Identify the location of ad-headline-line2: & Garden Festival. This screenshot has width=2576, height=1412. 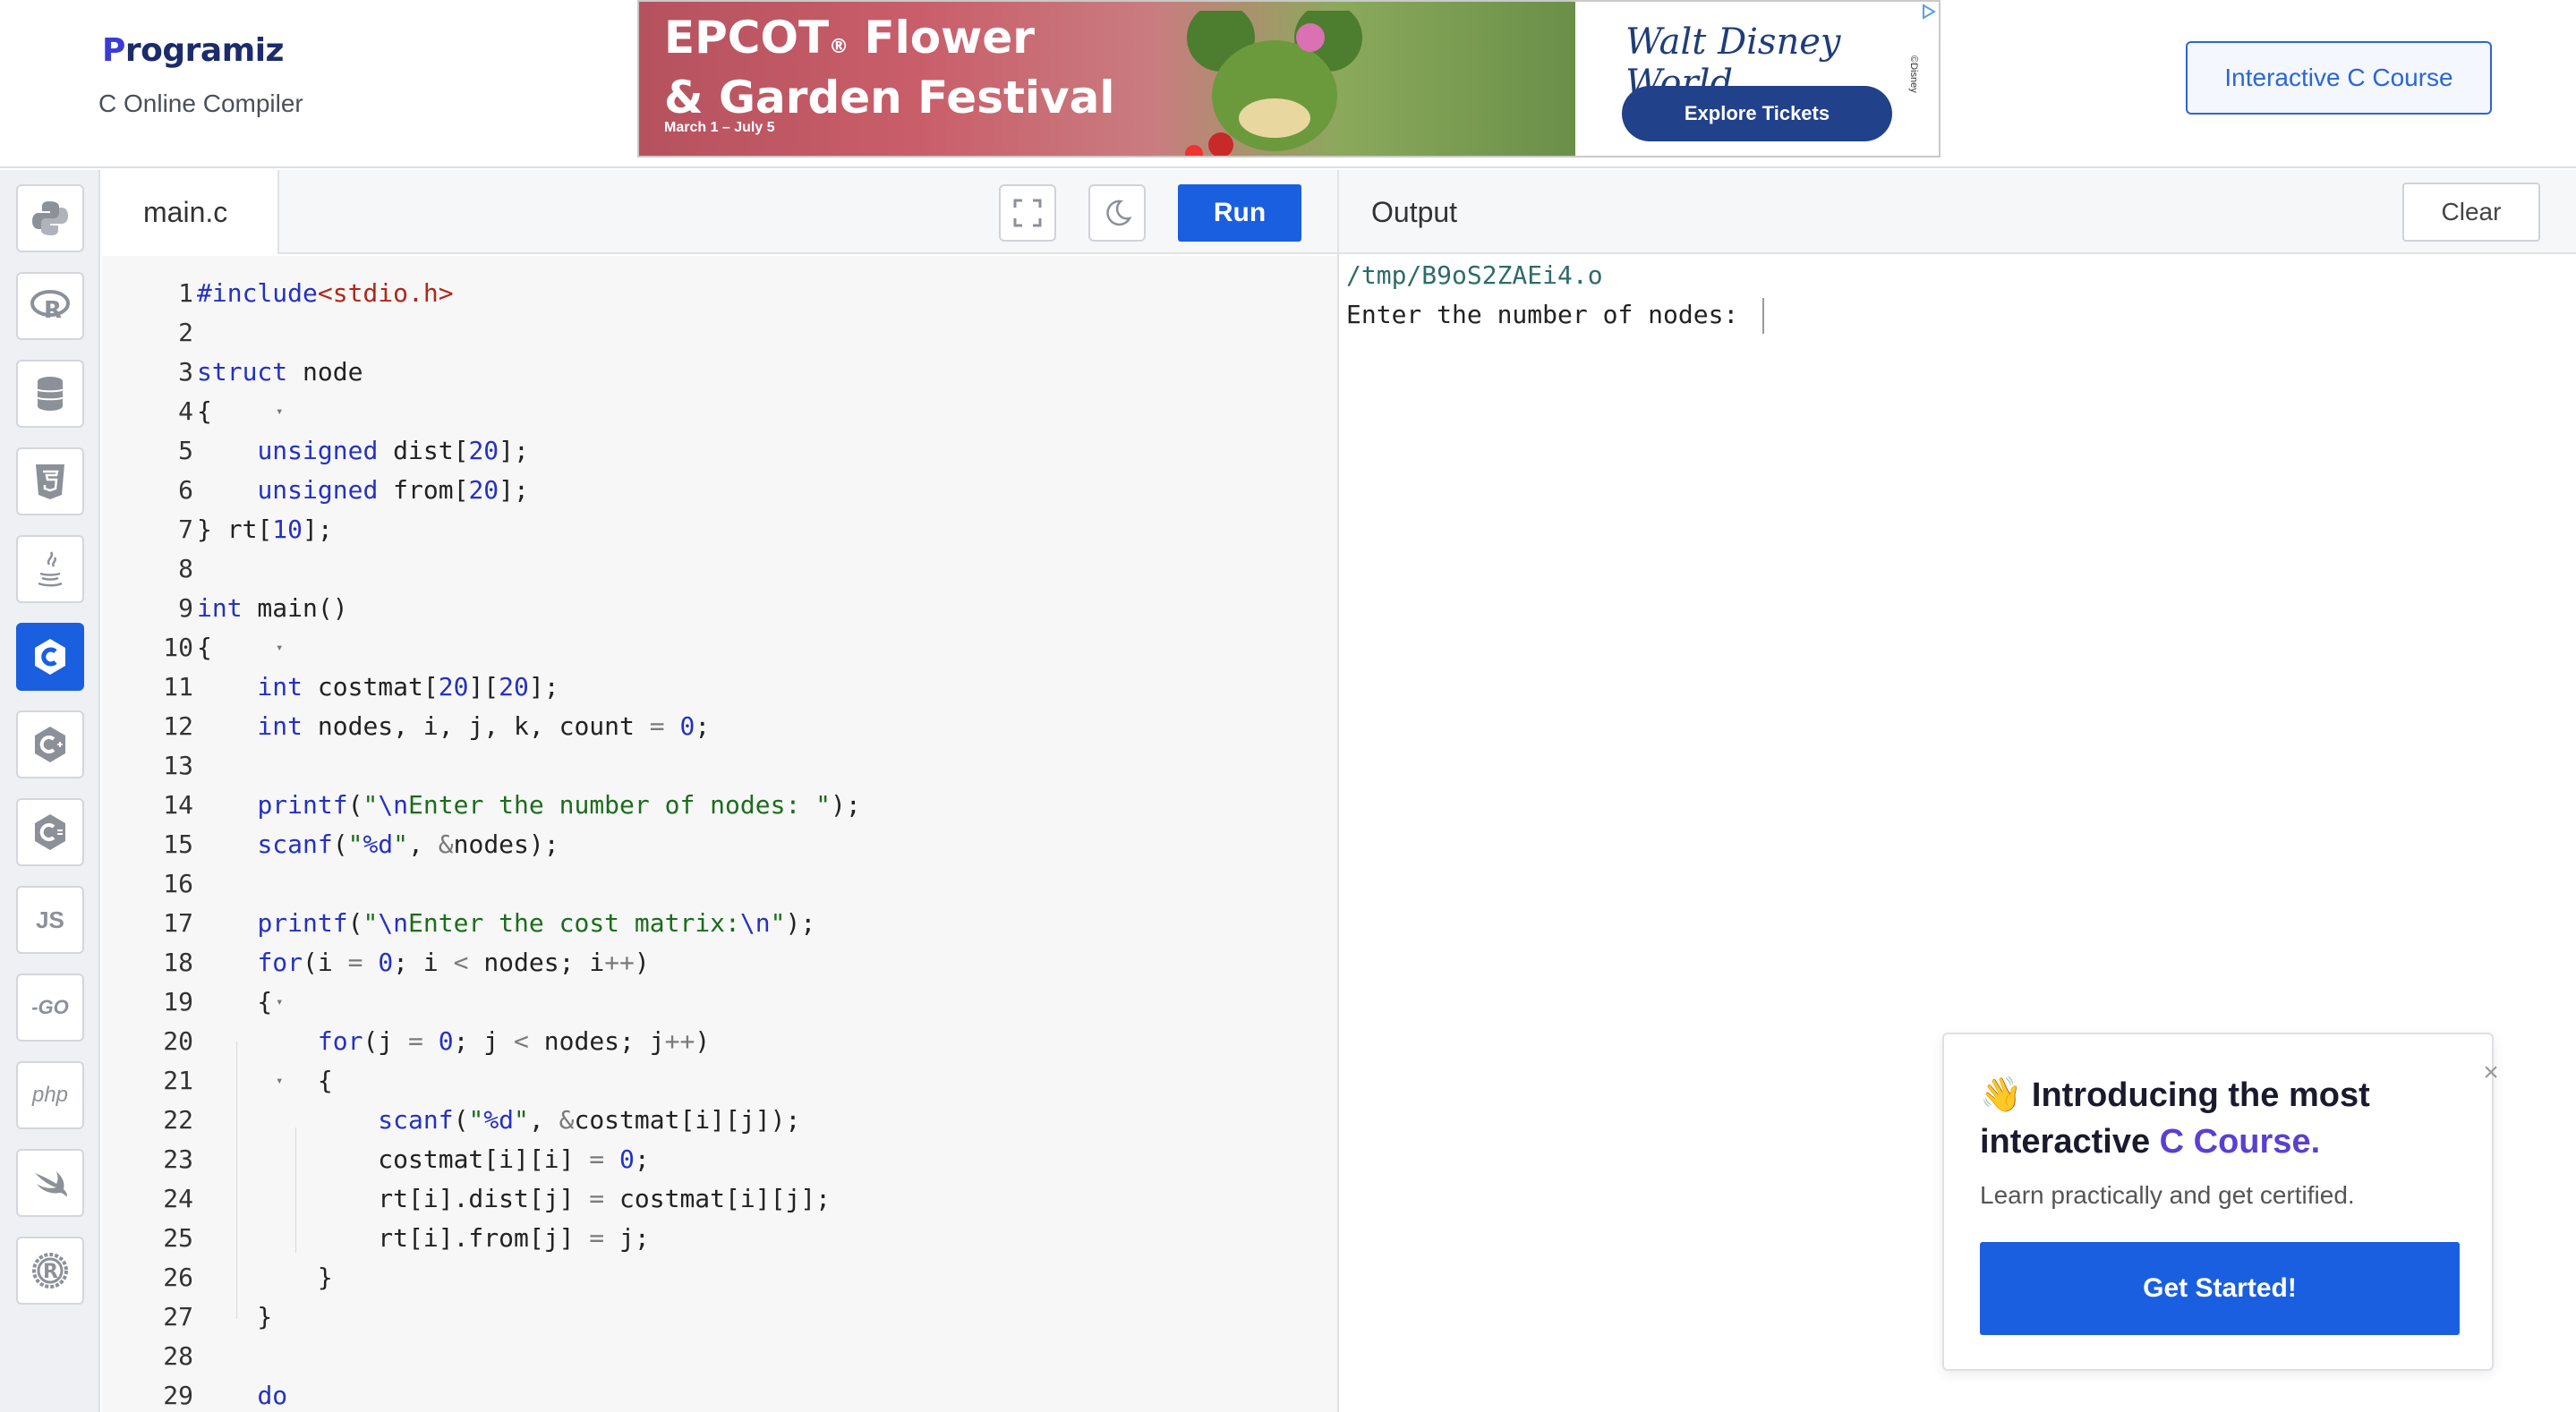
(889, 97).